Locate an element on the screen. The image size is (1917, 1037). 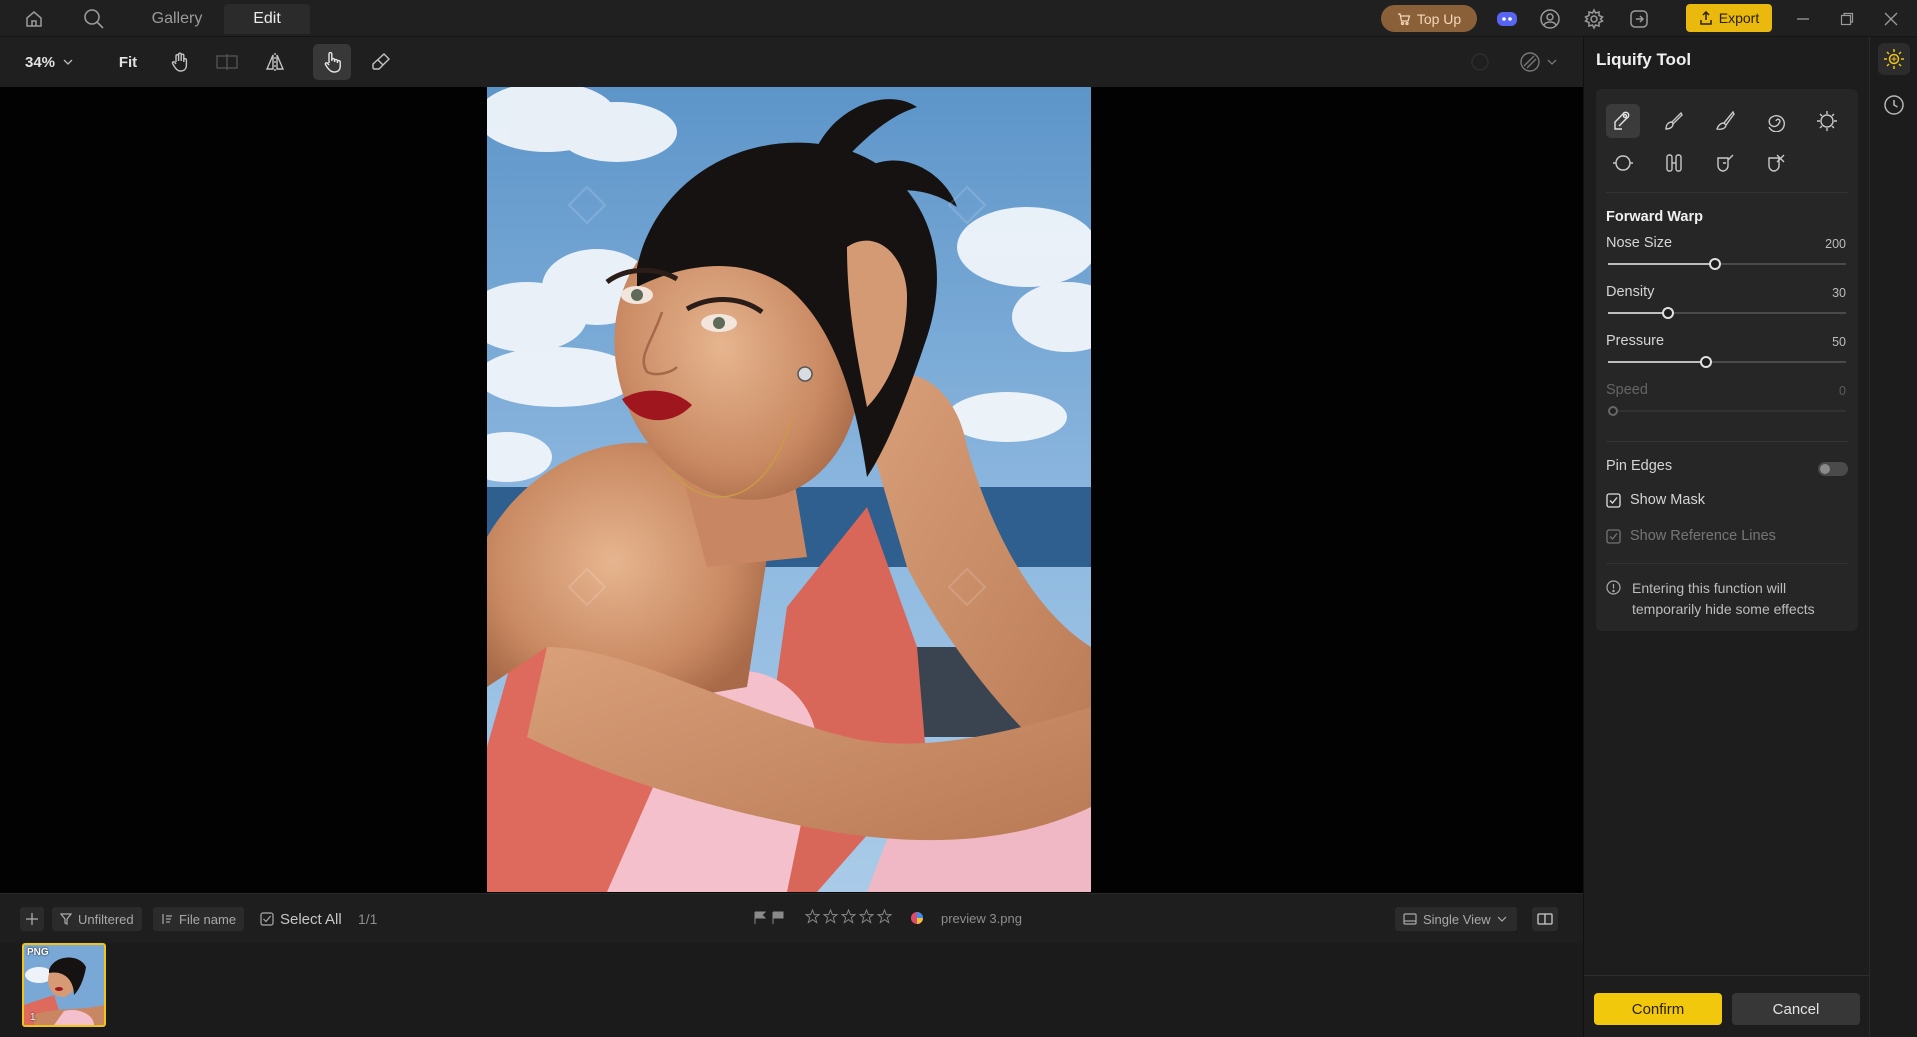
twirl-icon is located at coordinates (1776, 121).